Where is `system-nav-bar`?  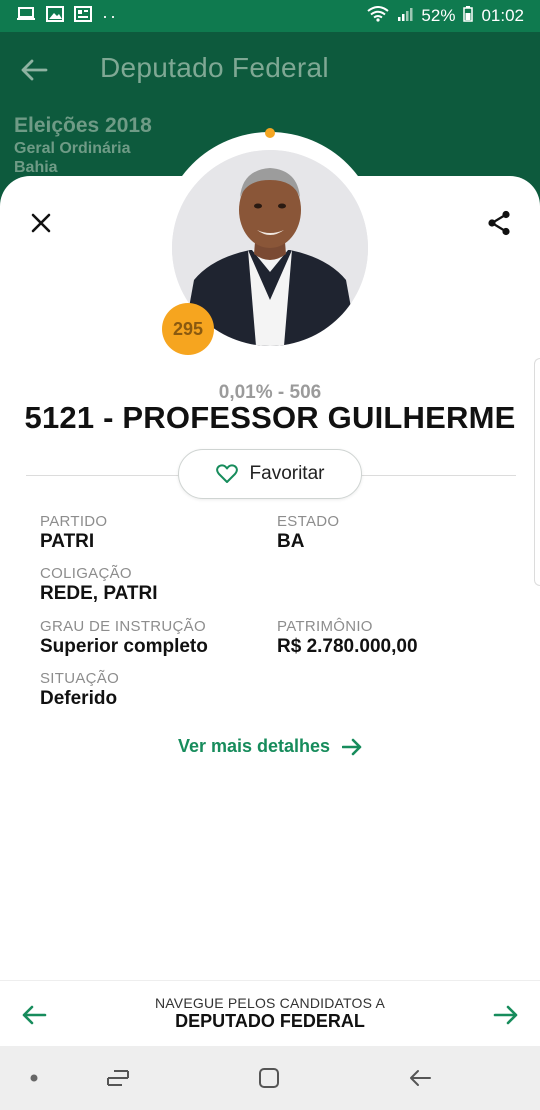 system-nav-bar is located at coordinates (270, 1078).